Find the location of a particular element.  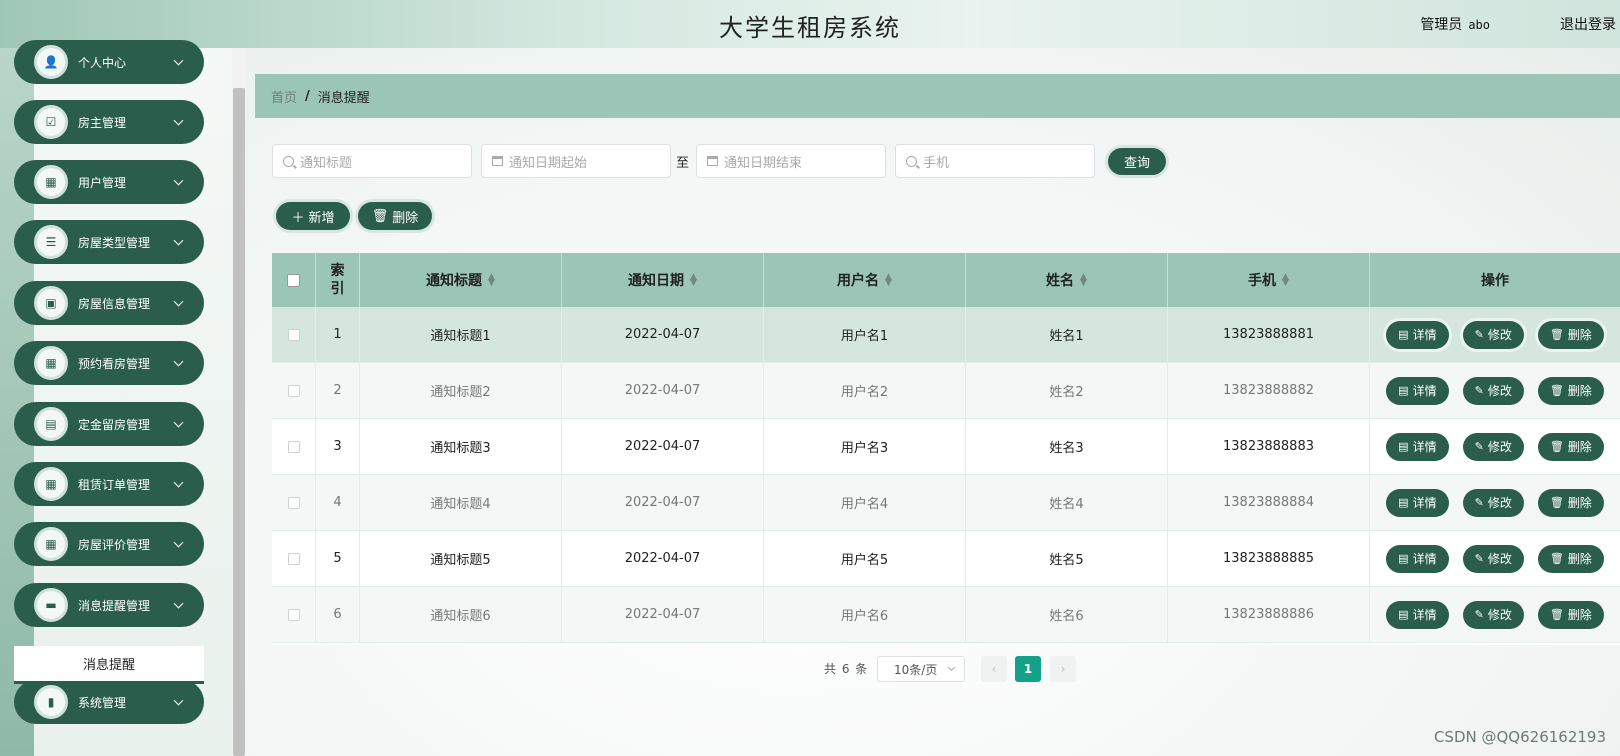

column-header-phone-label: 手机 is located at coordinates (1262, 281).